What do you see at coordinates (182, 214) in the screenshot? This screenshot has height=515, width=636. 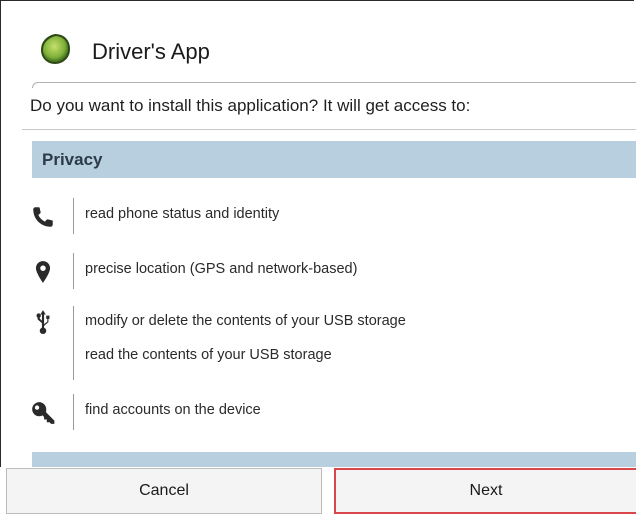 I see `permission-label: read phone status and identity` at bounding box center [182, 214].